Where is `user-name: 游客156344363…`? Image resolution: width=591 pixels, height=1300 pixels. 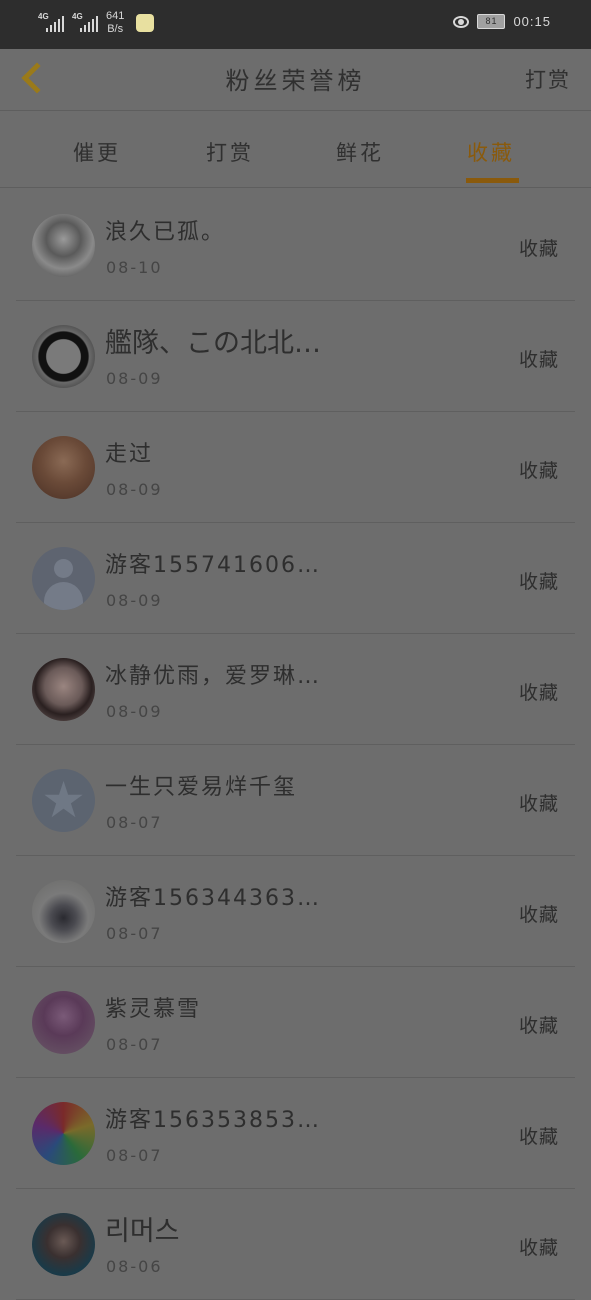 user-name: 游客156344363… is located at coordinates (213, 898).